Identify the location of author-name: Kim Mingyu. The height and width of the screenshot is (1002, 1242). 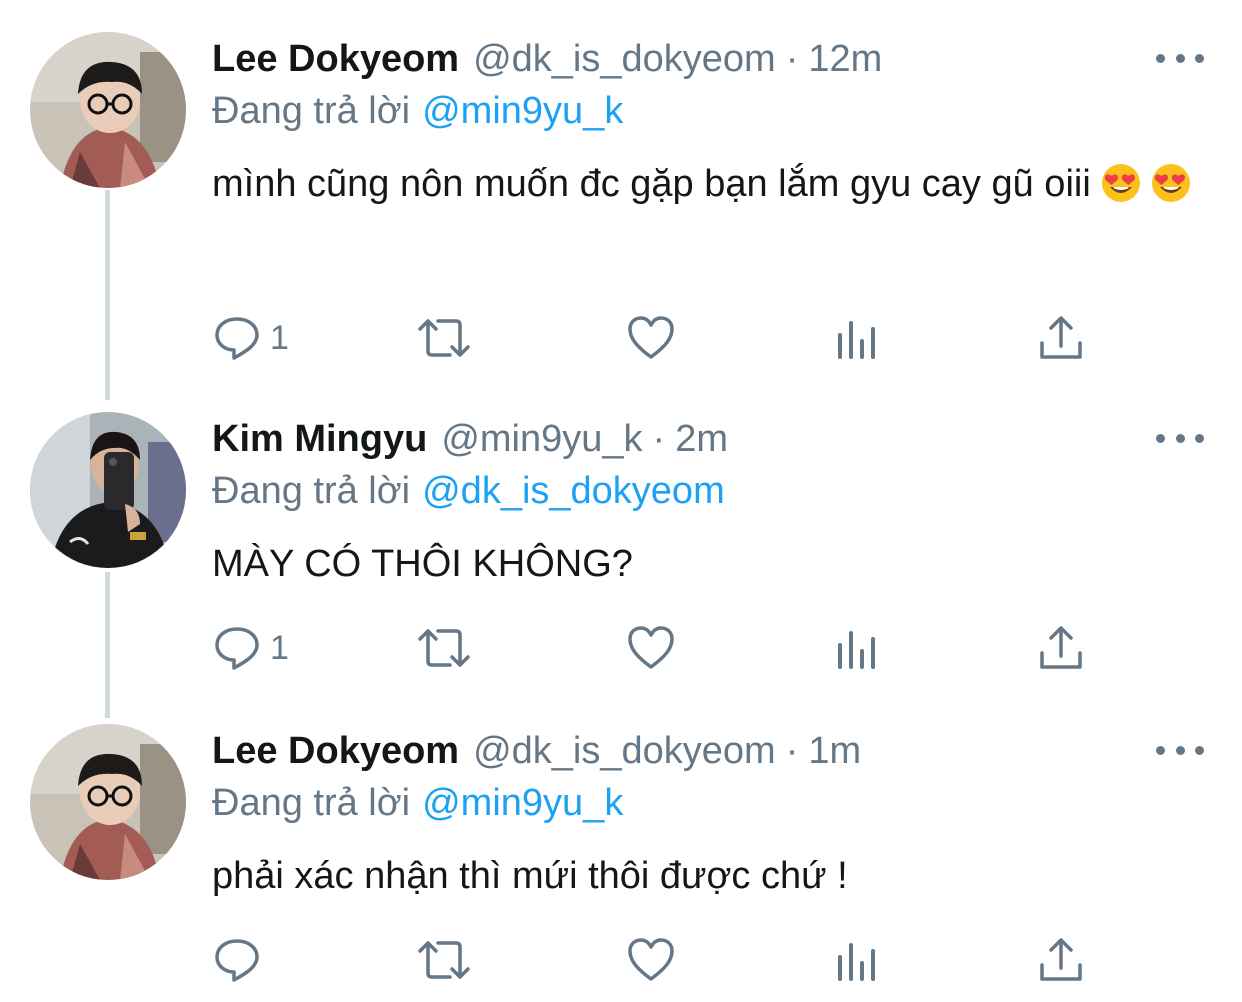
(319, 439).